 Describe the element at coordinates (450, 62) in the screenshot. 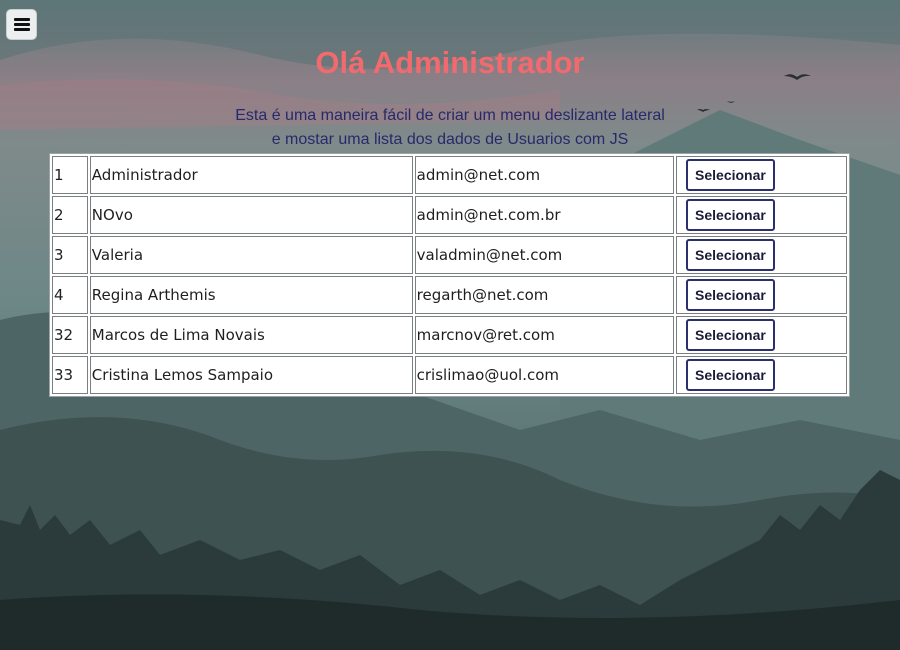

I see `page-title: Olá Administrador` at that location.